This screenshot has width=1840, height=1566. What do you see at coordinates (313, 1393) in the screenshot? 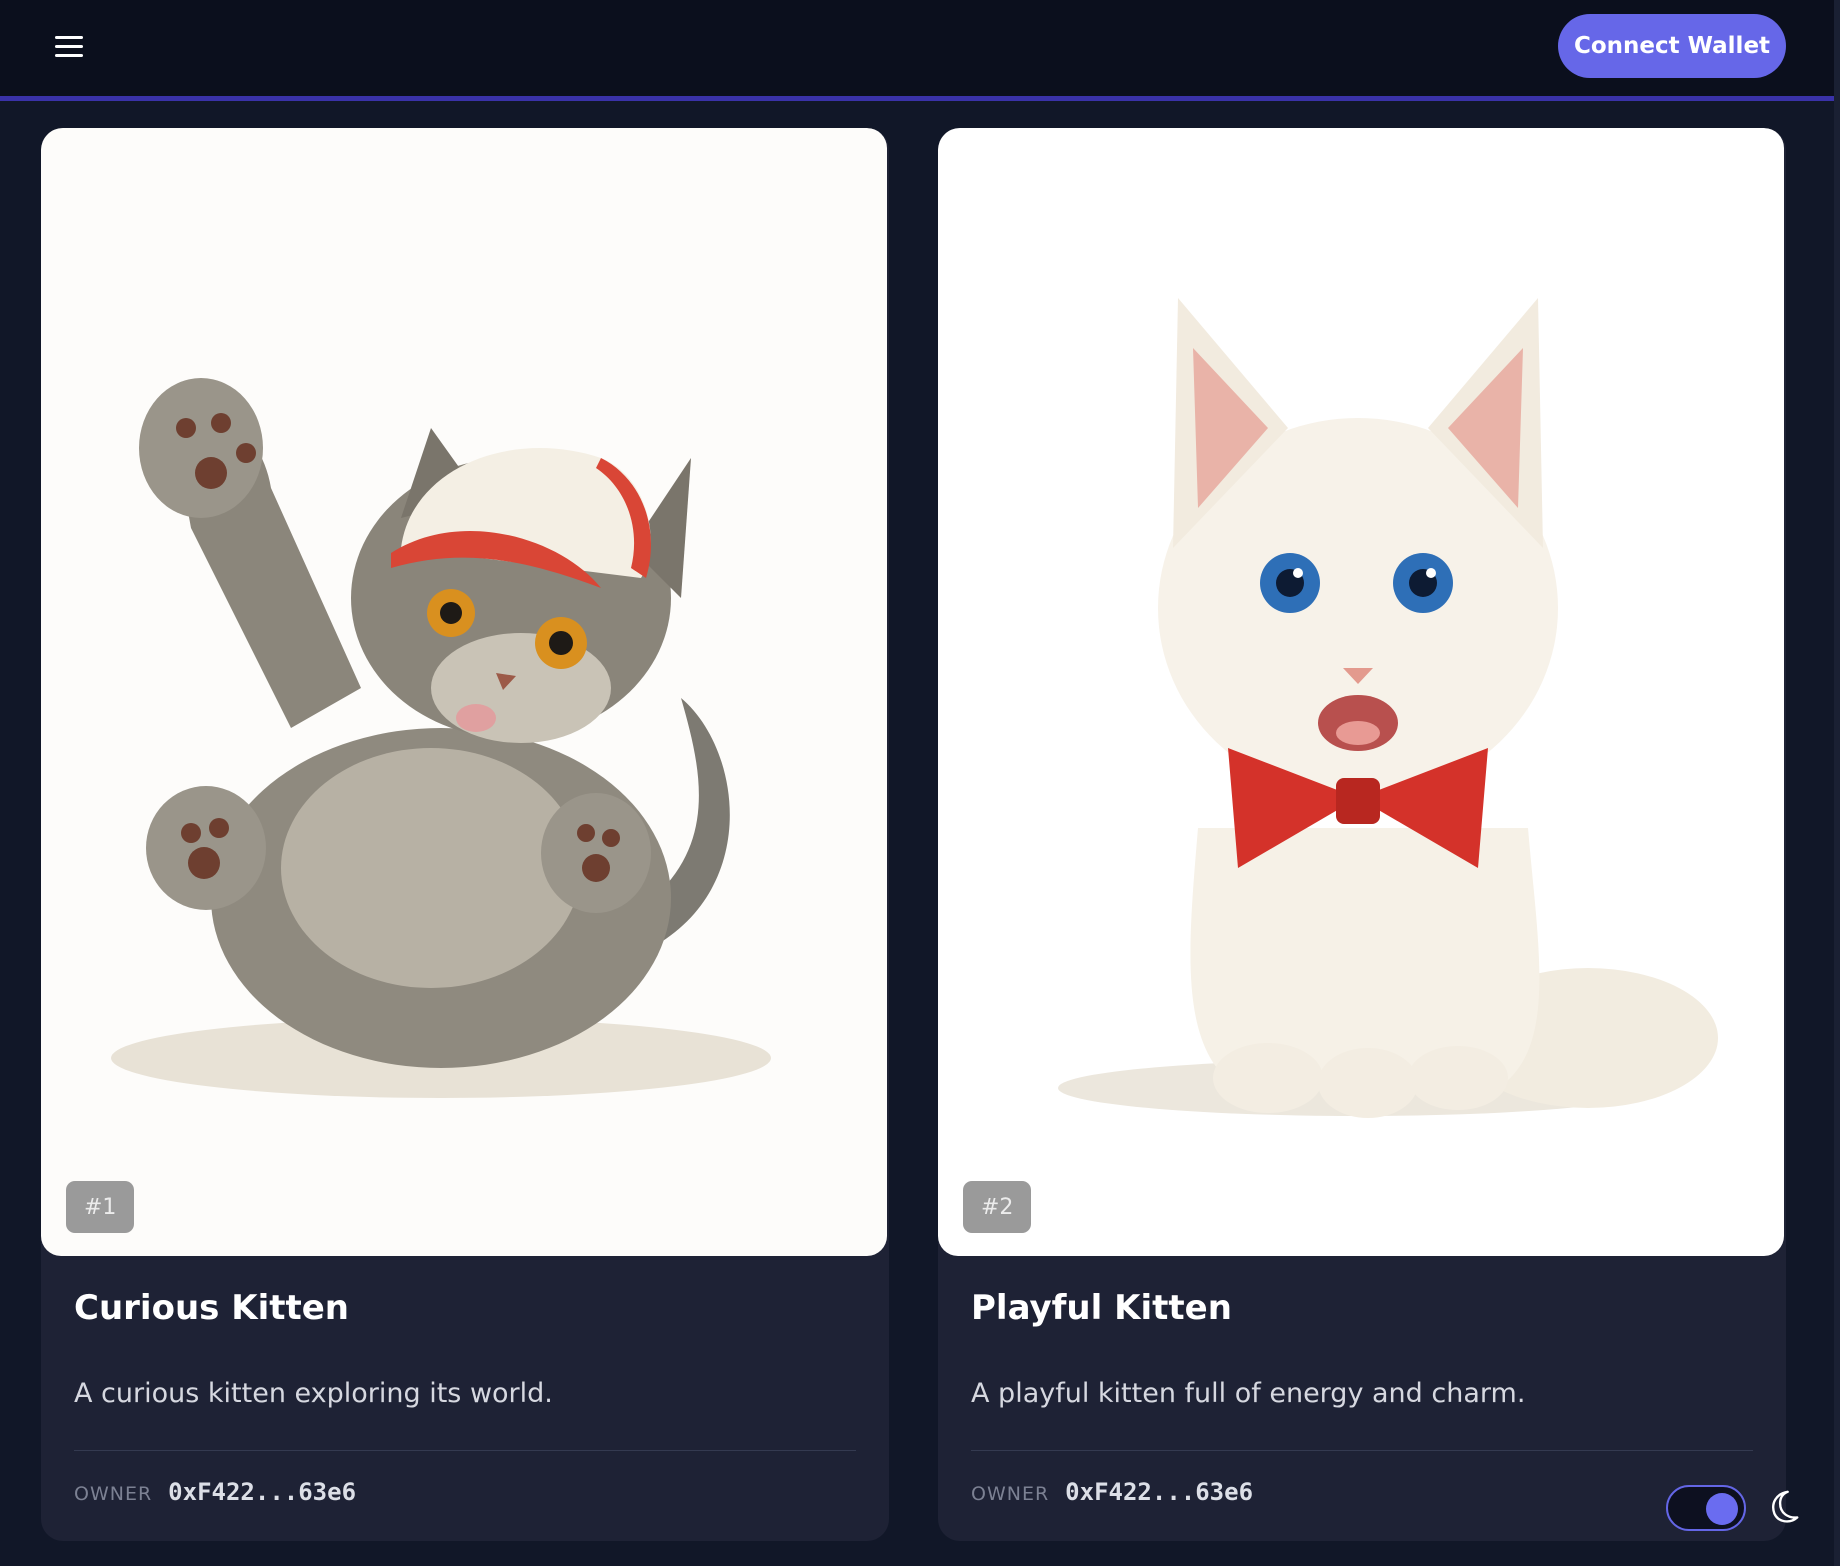
I see `card-description: A curious kitten exploring its world.` at bounding box center [313, 1393].